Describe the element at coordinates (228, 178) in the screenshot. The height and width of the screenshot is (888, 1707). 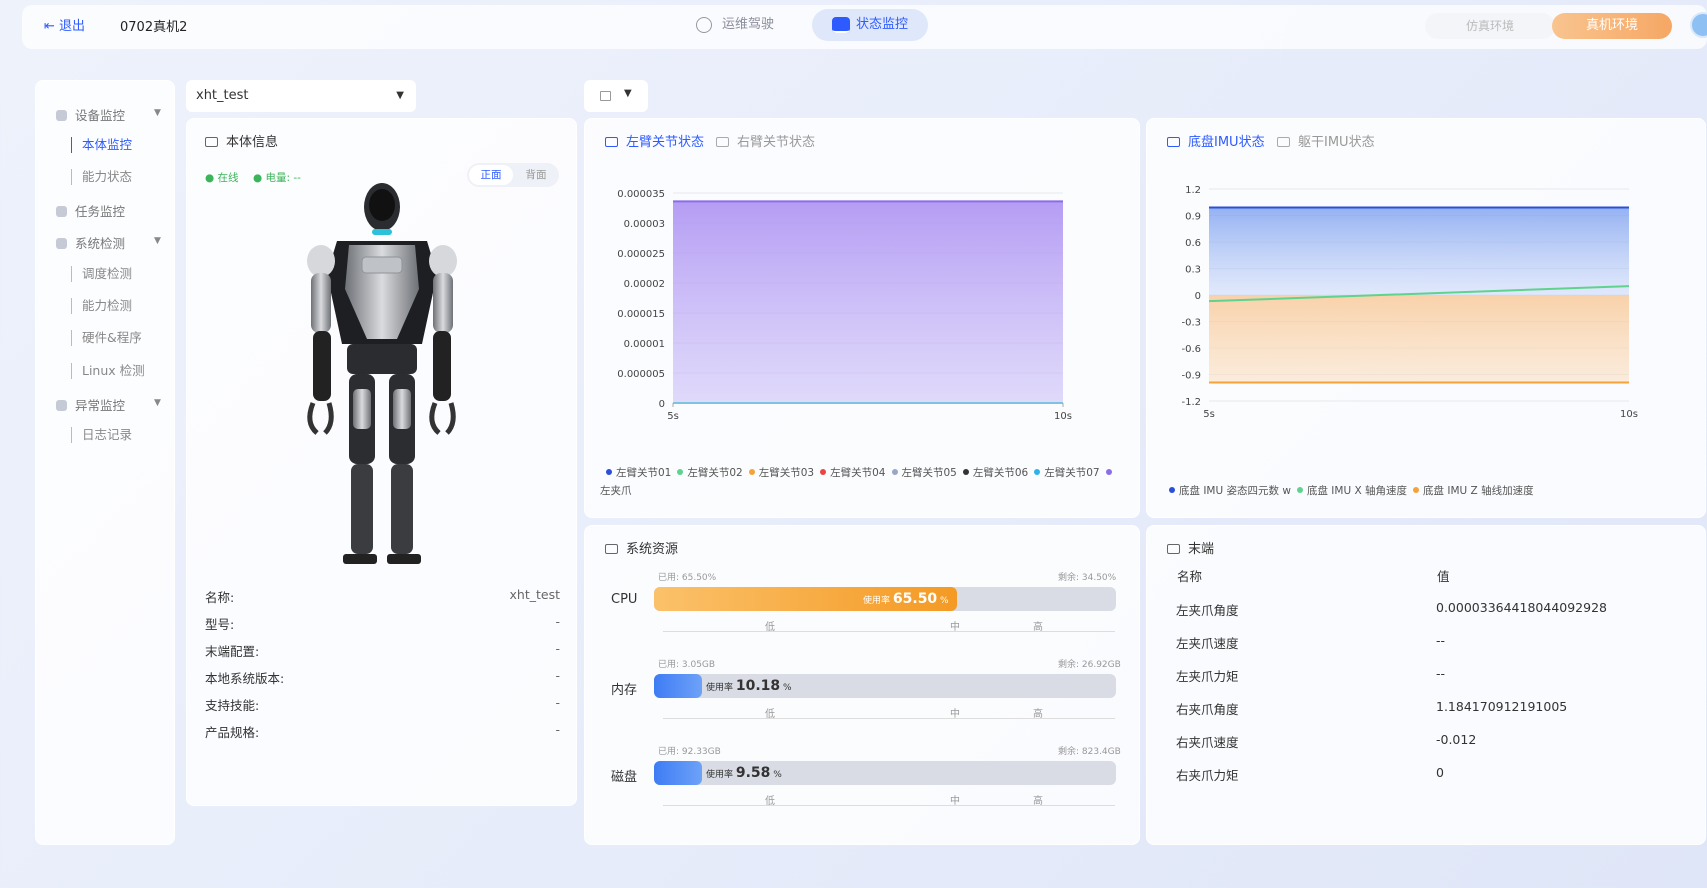
I see `online-text: 在线` at that location.